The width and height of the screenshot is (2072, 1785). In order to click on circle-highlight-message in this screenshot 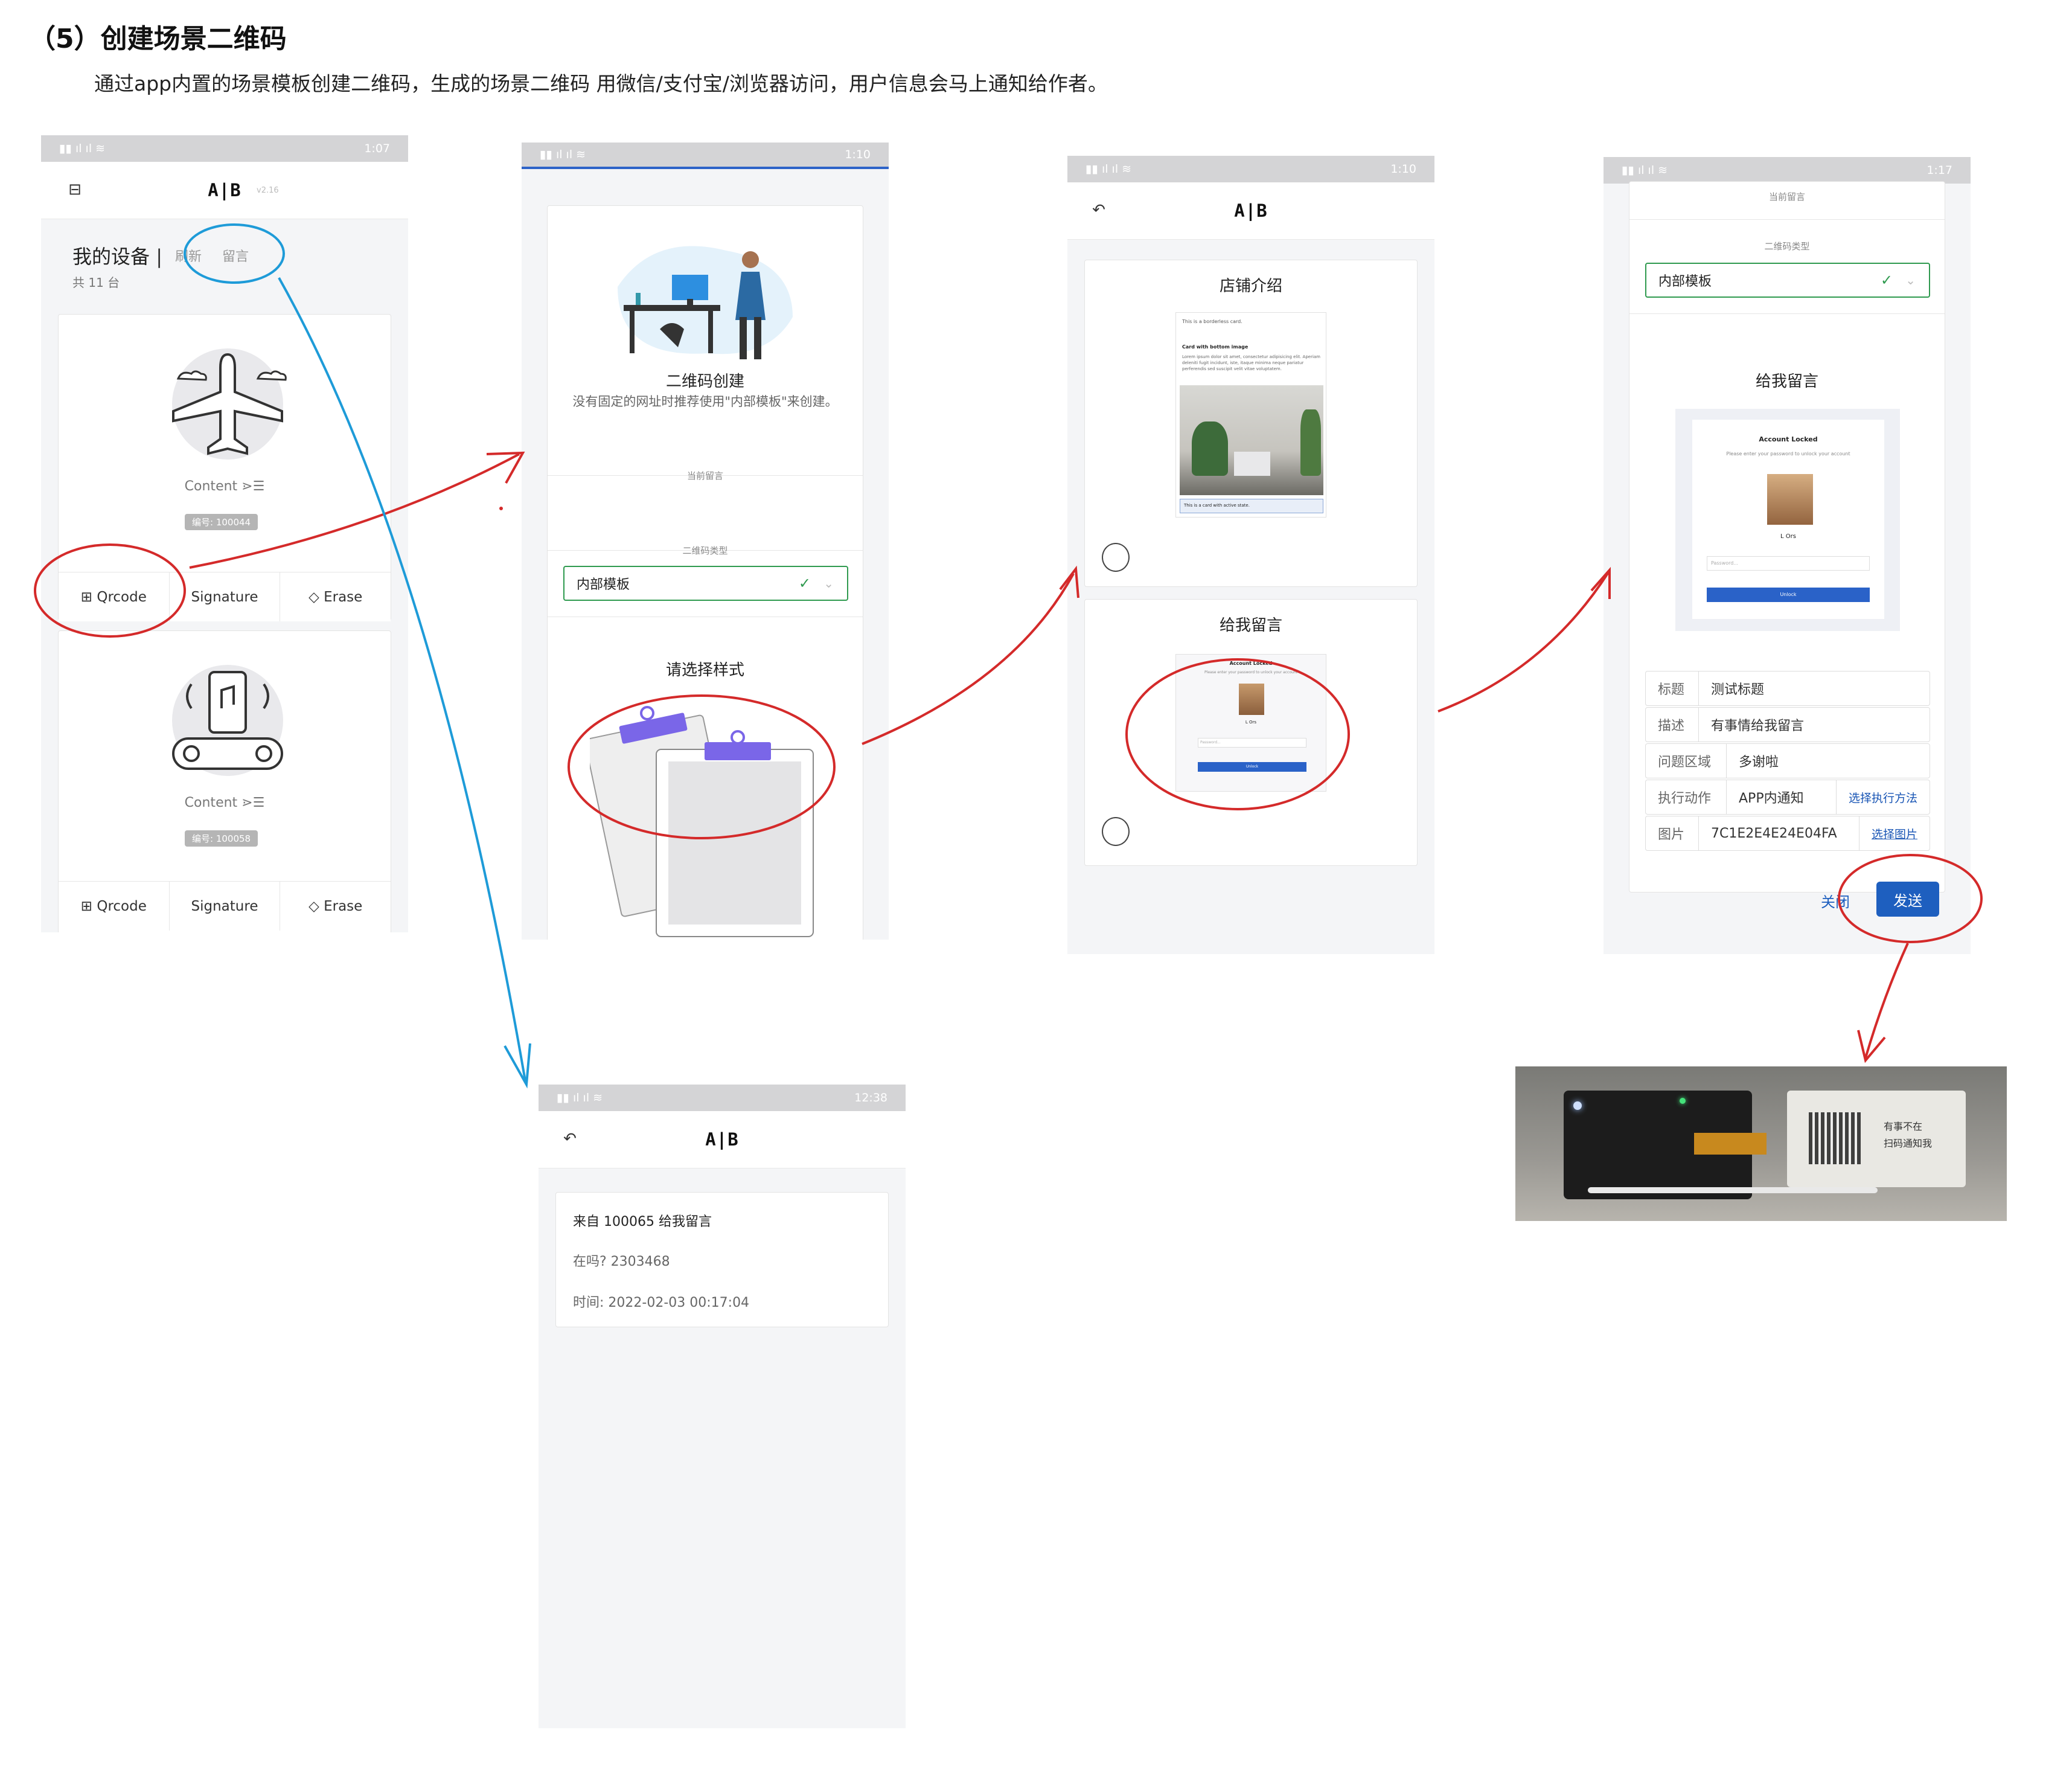, I will do `click(234, 253)`.